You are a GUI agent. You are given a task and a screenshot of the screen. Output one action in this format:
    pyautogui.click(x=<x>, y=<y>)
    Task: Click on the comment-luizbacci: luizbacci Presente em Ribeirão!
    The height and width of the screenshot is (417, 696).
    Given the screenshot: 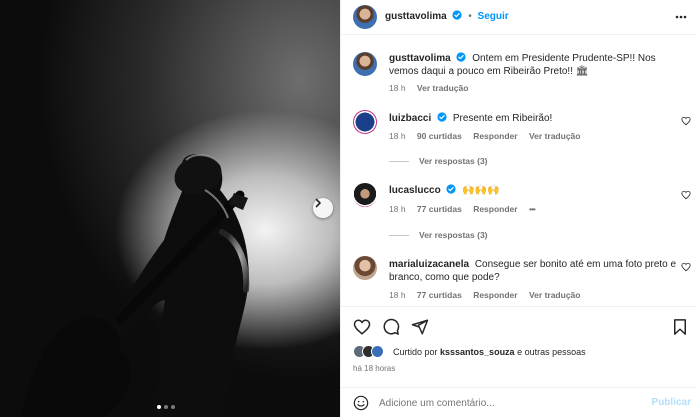 What is the action you would take?
    pyautogui.click(x=524, y=118)
    